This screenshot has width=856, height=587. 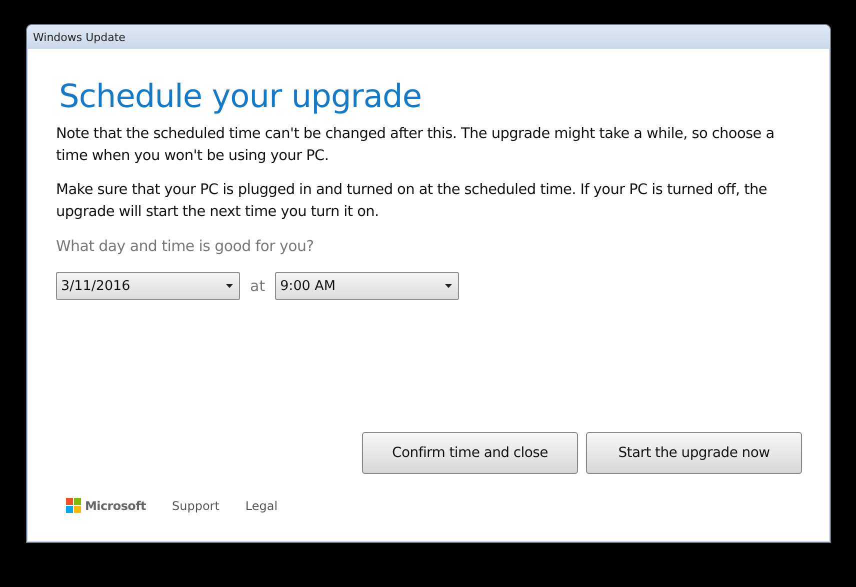 What do you see at coordinates (258, 286) in the screenshot?
I see `at-label: at` at bounding box center [258, 286].